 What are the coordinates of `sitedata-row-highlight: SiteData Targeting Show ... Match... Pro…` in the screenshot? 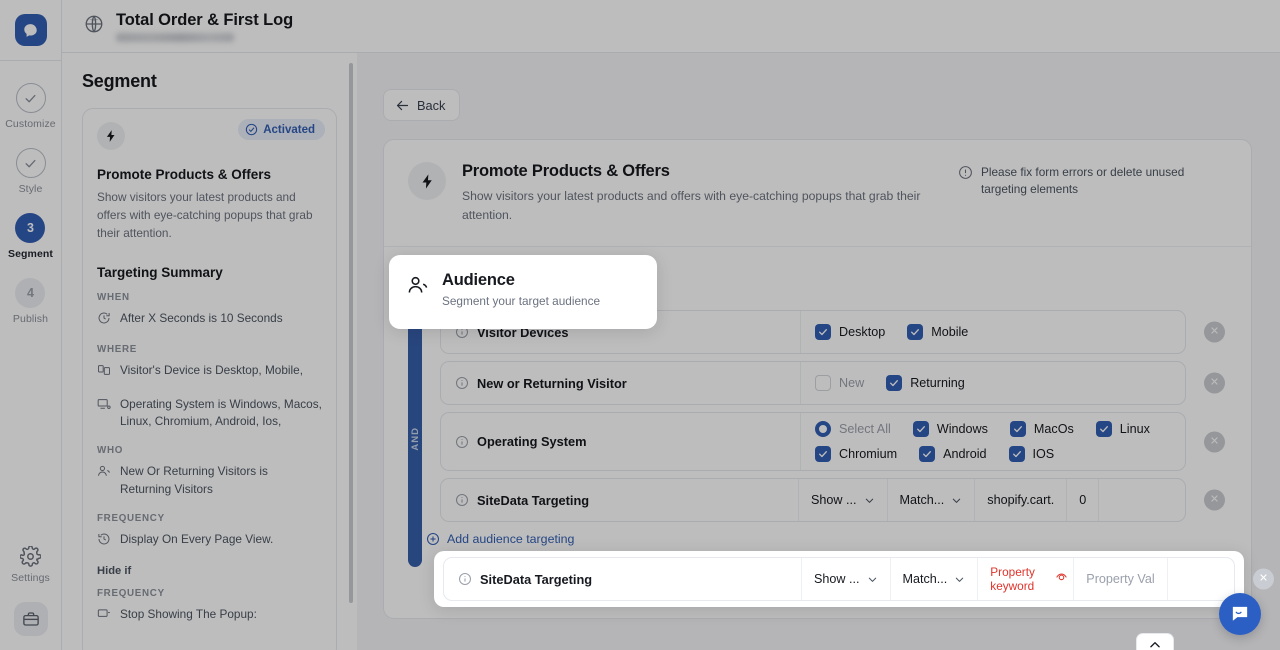 It's located at (854, 579).